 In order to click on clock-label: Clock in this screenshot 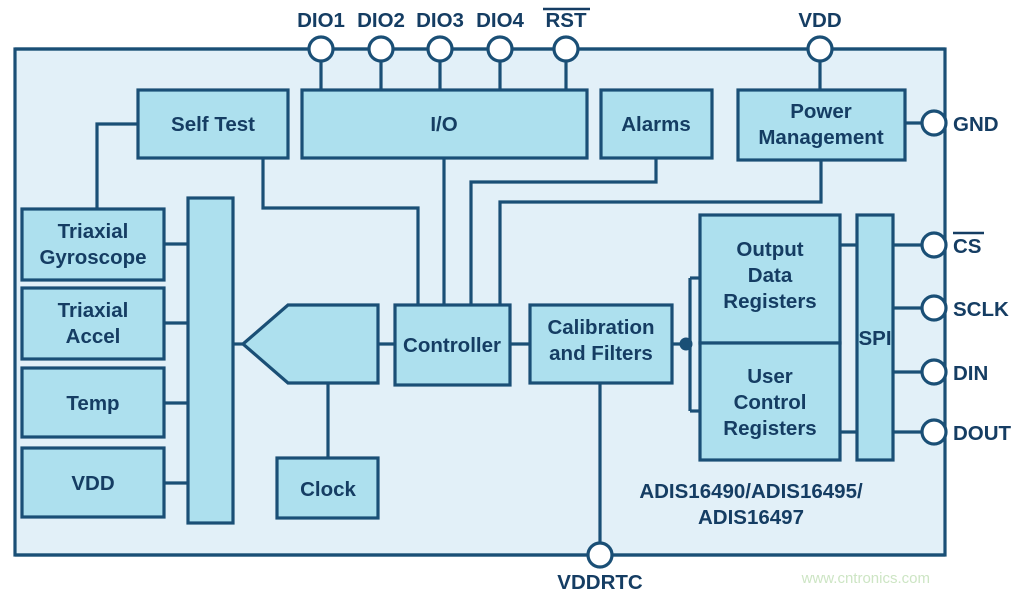, I will do `click(328, 489)`.